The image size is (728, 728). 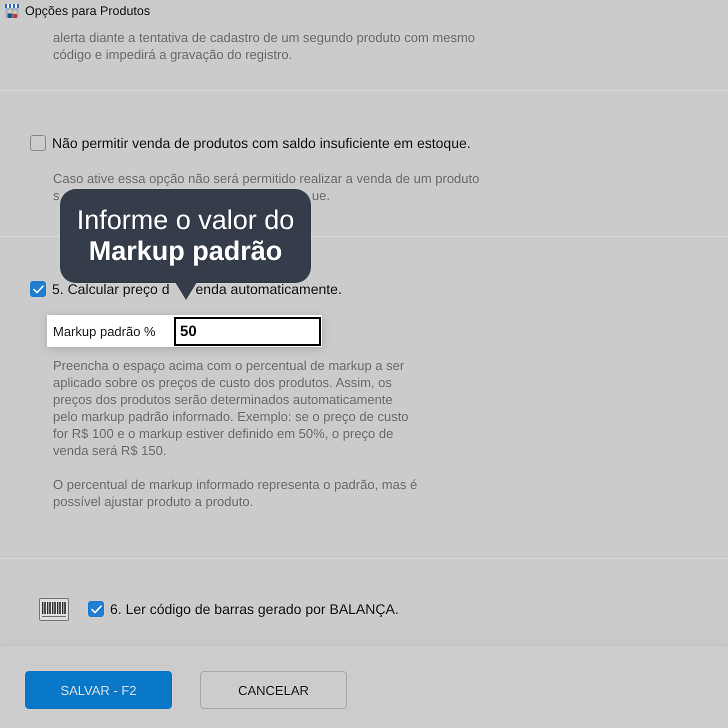 I want to click on description-fragment: ue., so click(x=321, y=195).